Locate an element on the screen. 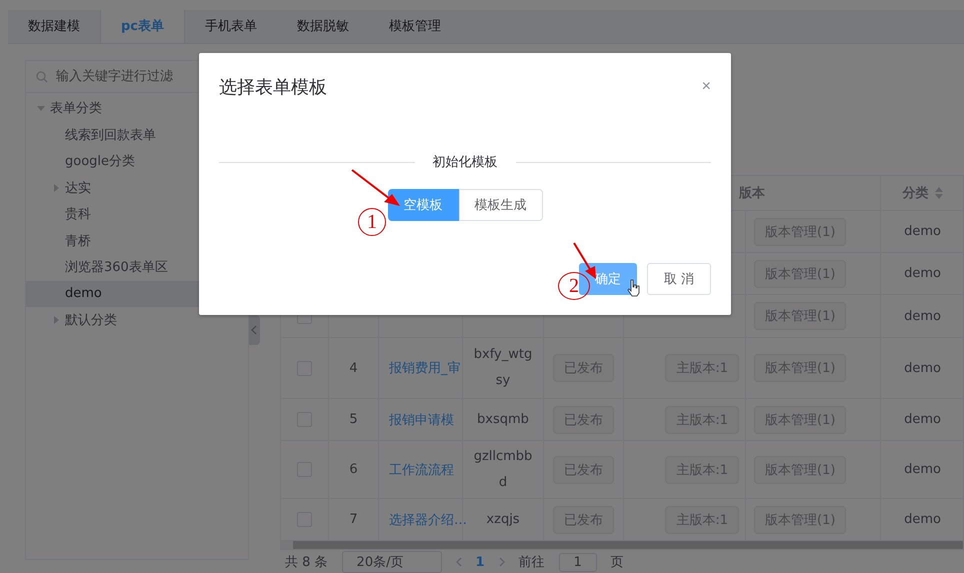 This screenshot has width=964, height=573. form-name-link: 报销申请模 is located at coordinates (421, 419).